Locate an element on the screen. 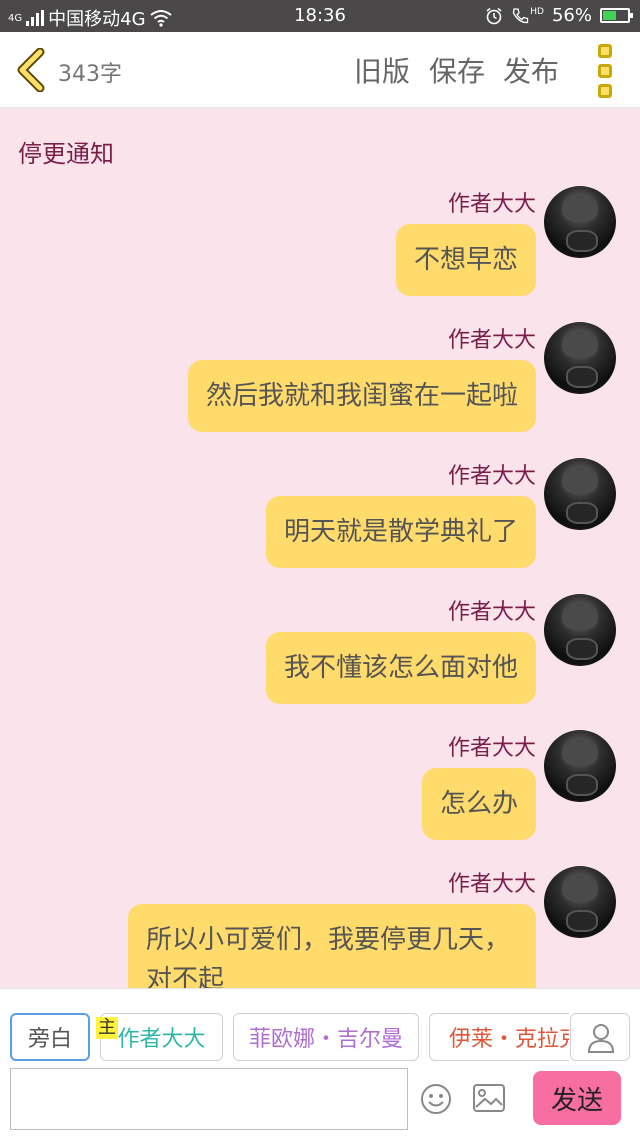 The width and height of the screenshot is (640, 1138). message-bubble: 所以小可爱们，我要停更几天，对不起 is located at coordinates (332, 946).